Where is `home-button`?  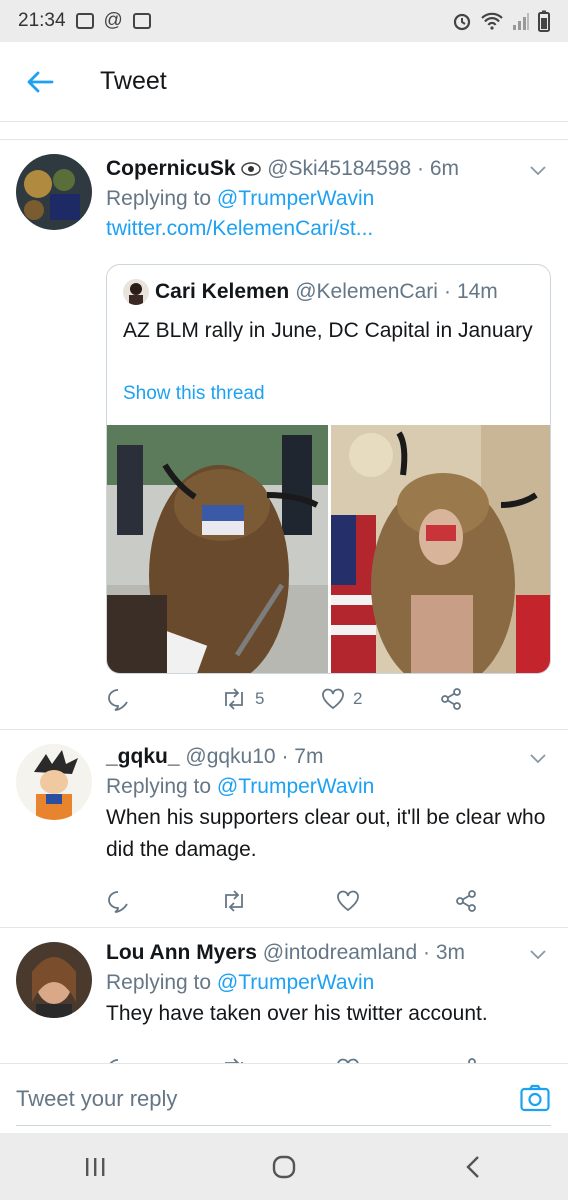
home-button is located at coordinates (284, 1167).